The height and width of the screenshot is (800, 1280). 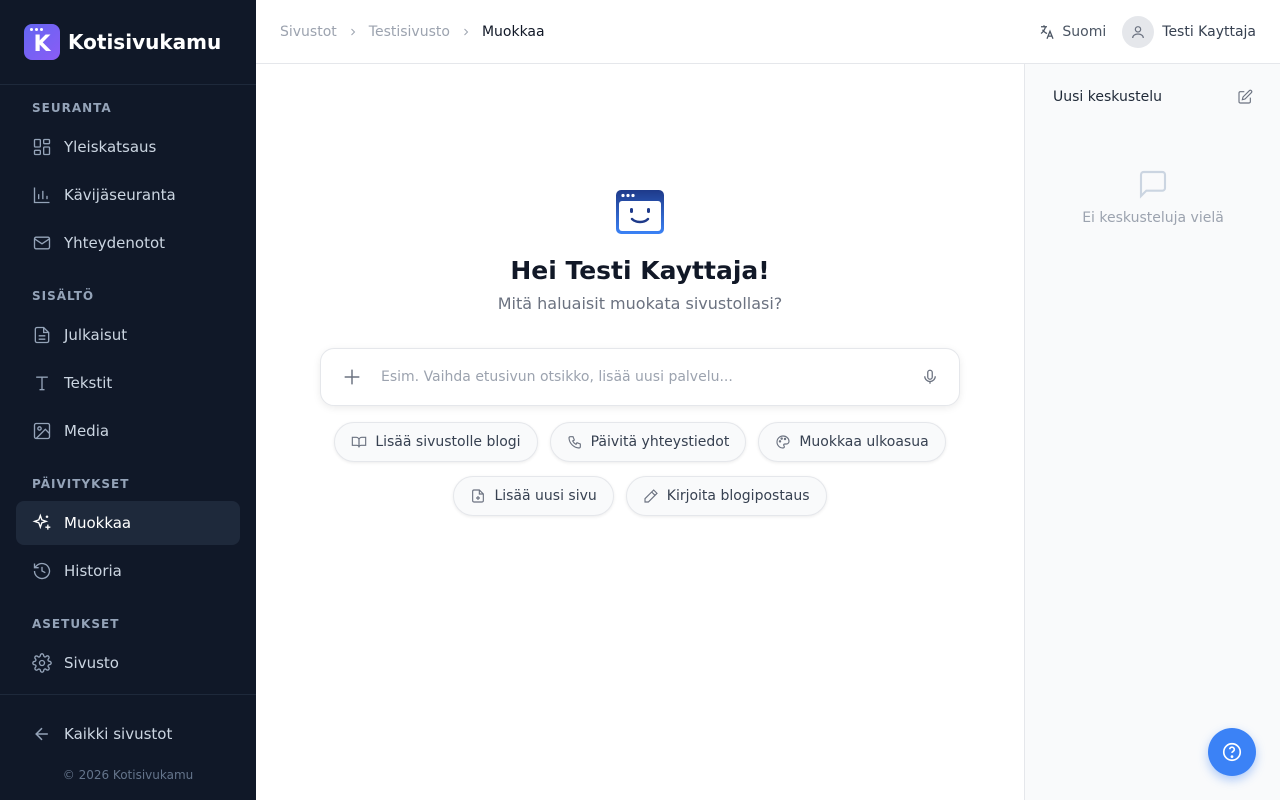 I want to click on section-title-seuranta: SEURANTA, so click(x=72, y=108).